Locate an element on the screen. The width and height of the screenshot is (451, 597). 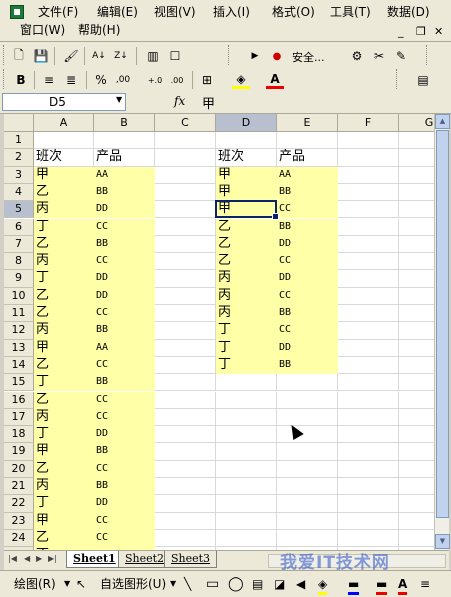
cell-c5 is located at coordinates (185, 210).